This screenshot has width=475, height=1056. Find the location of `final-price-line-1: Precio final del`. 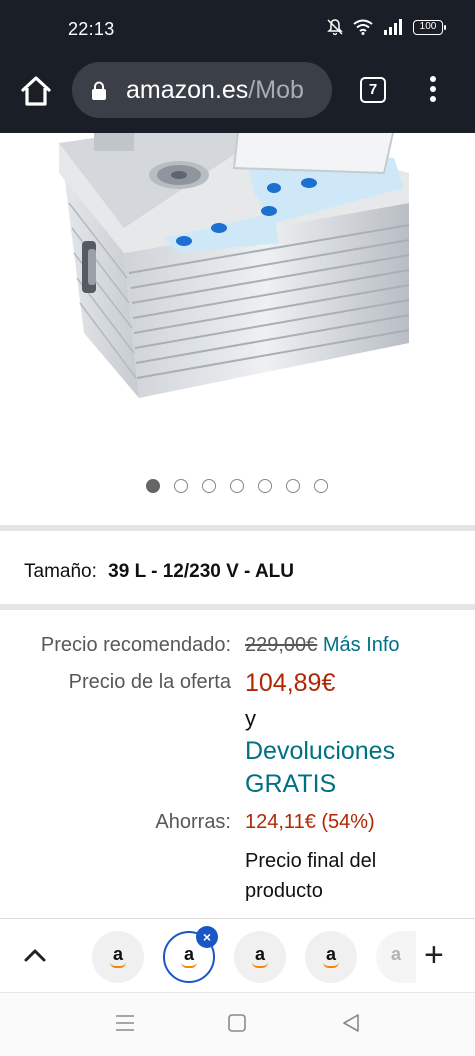

final-price-line-1: Precio final del is located at coordinates (311, 861).